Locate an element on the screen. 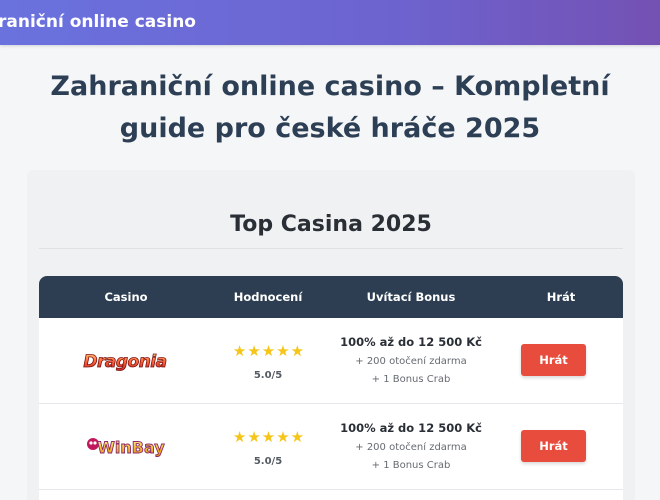  site-header: raniční online casino is located at coordinates (330, 22).